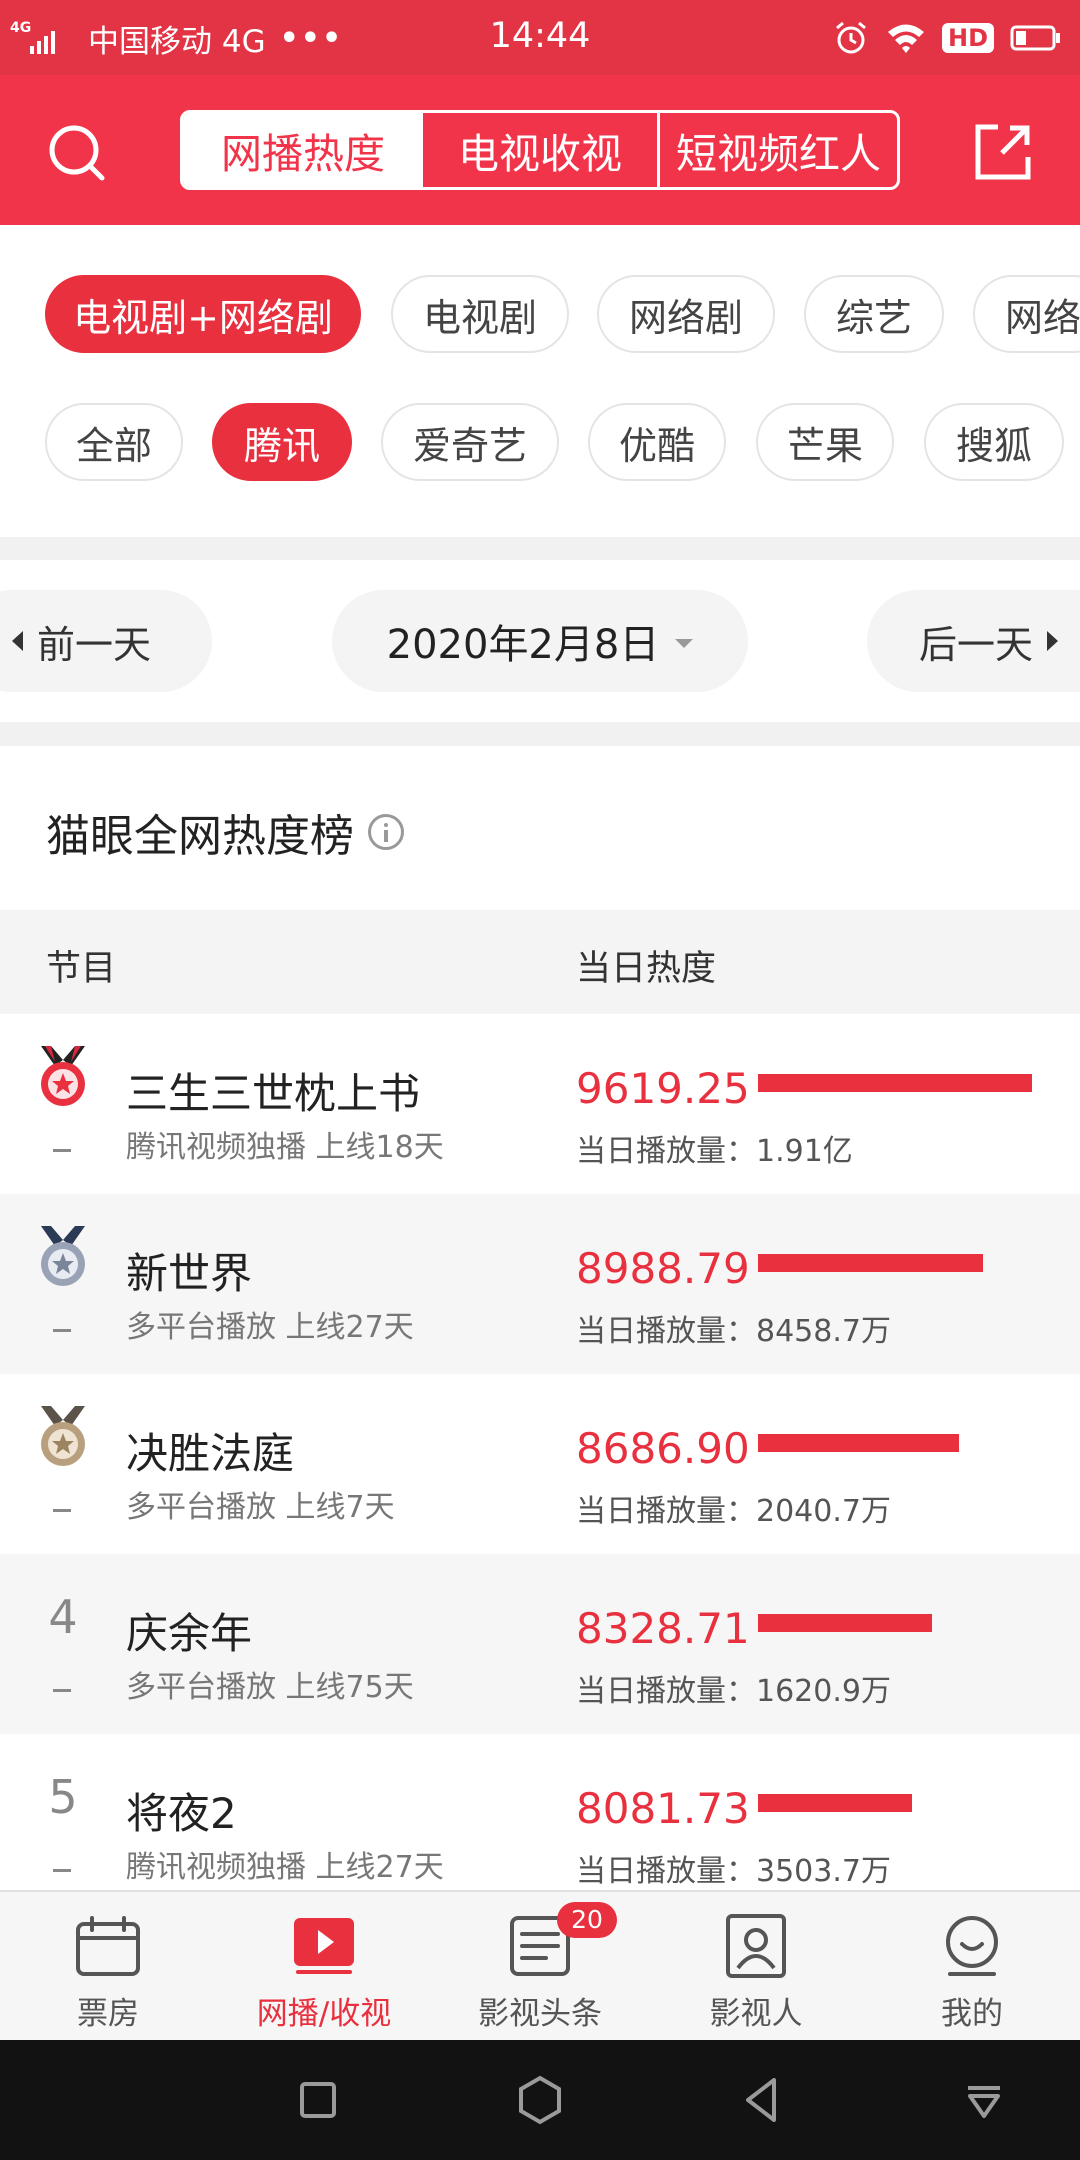  What do you see at coordinates (63, 1256) in the screenshot?
I see `silver-medal-icon` at bounding box center [63, 1256].